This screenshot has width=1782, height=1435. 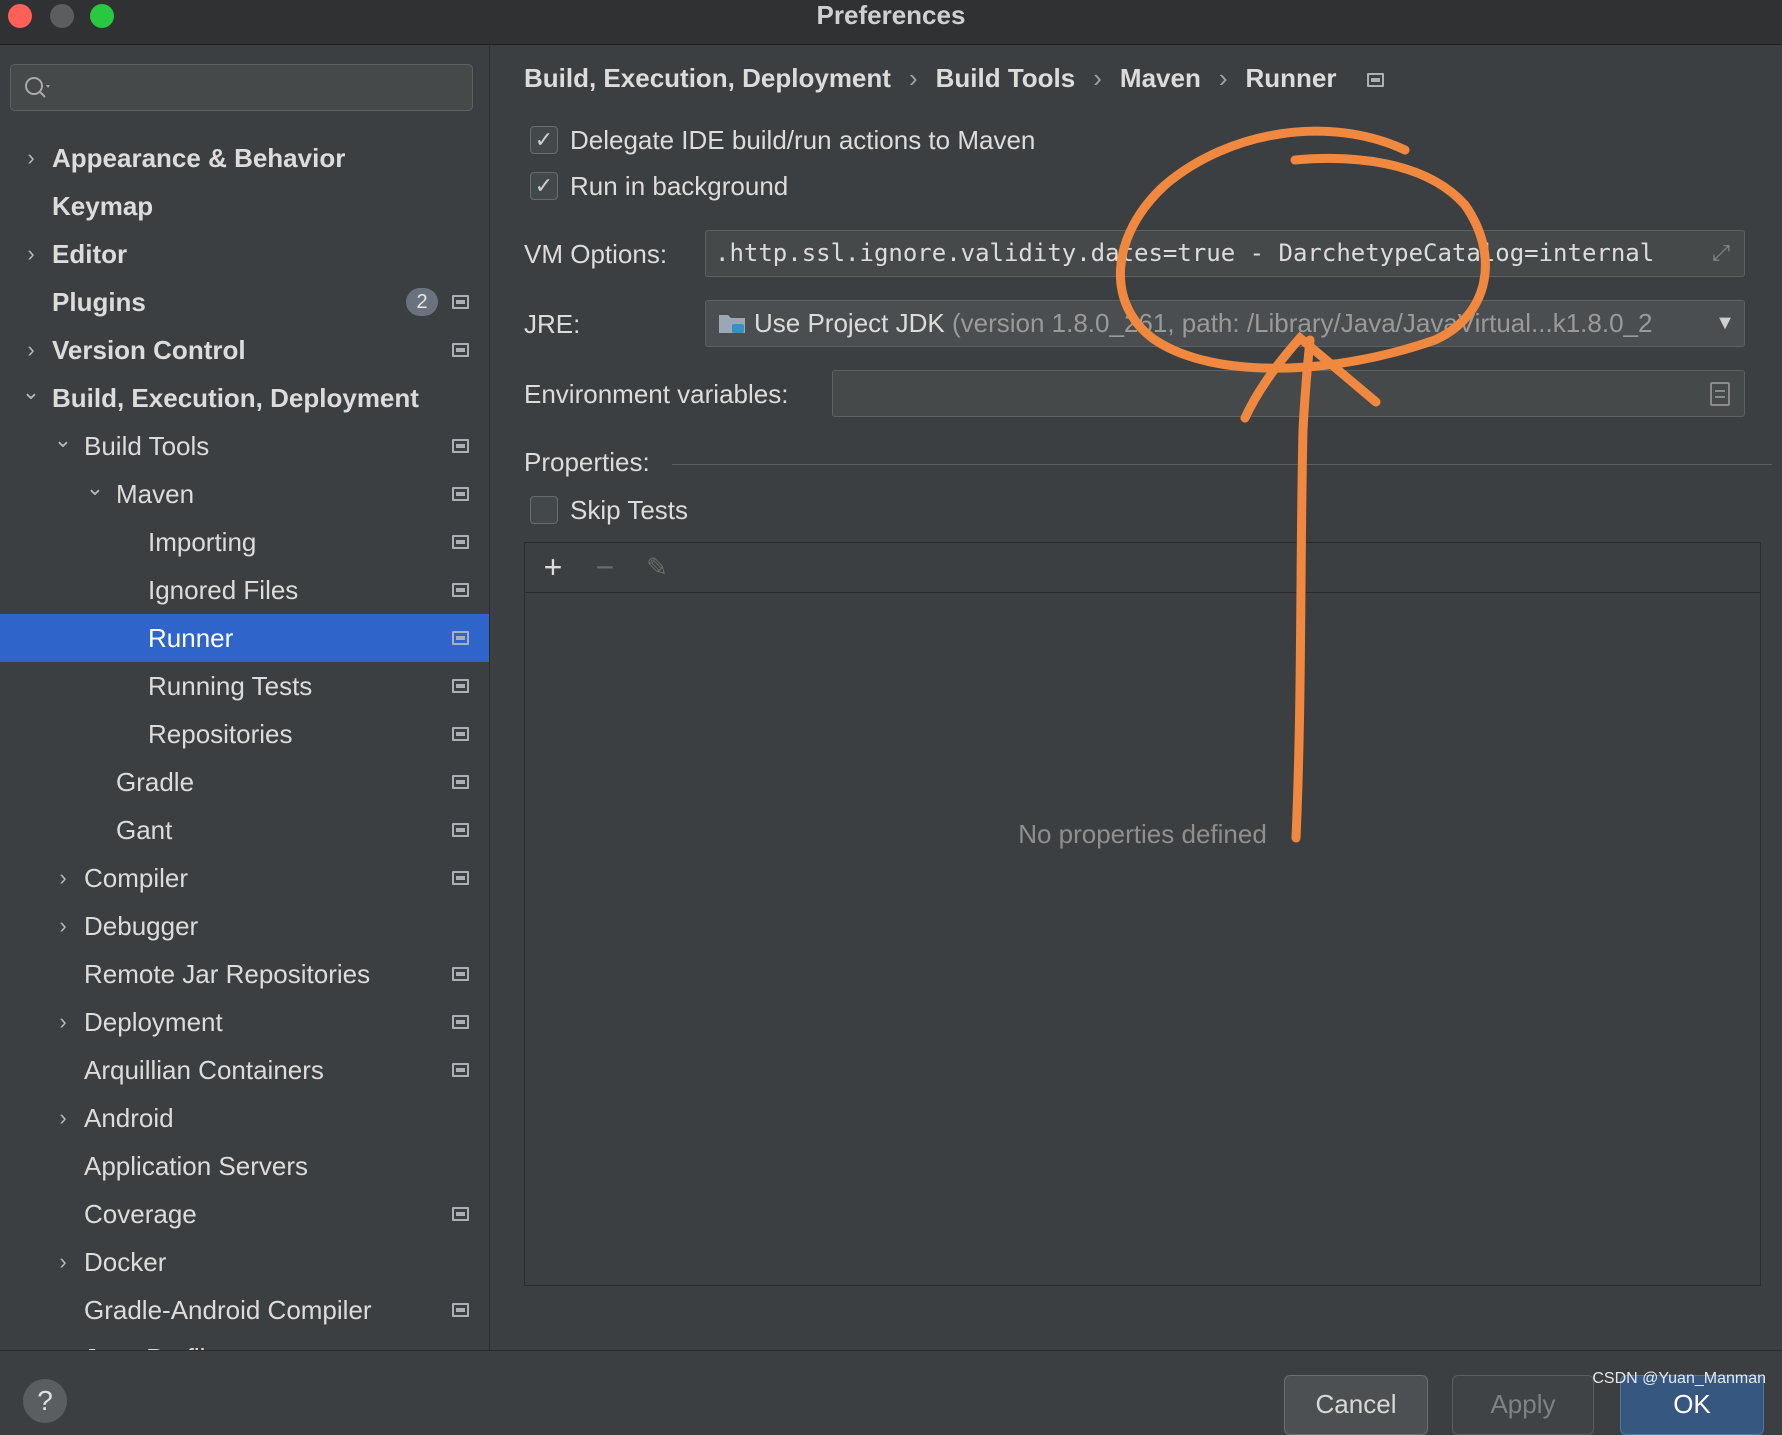 What do you see at coordinates (707, 78) in the screenshot?
I see `breadcrumb-item: Build, Execution, Deployment` at bounding box center [707, 78].